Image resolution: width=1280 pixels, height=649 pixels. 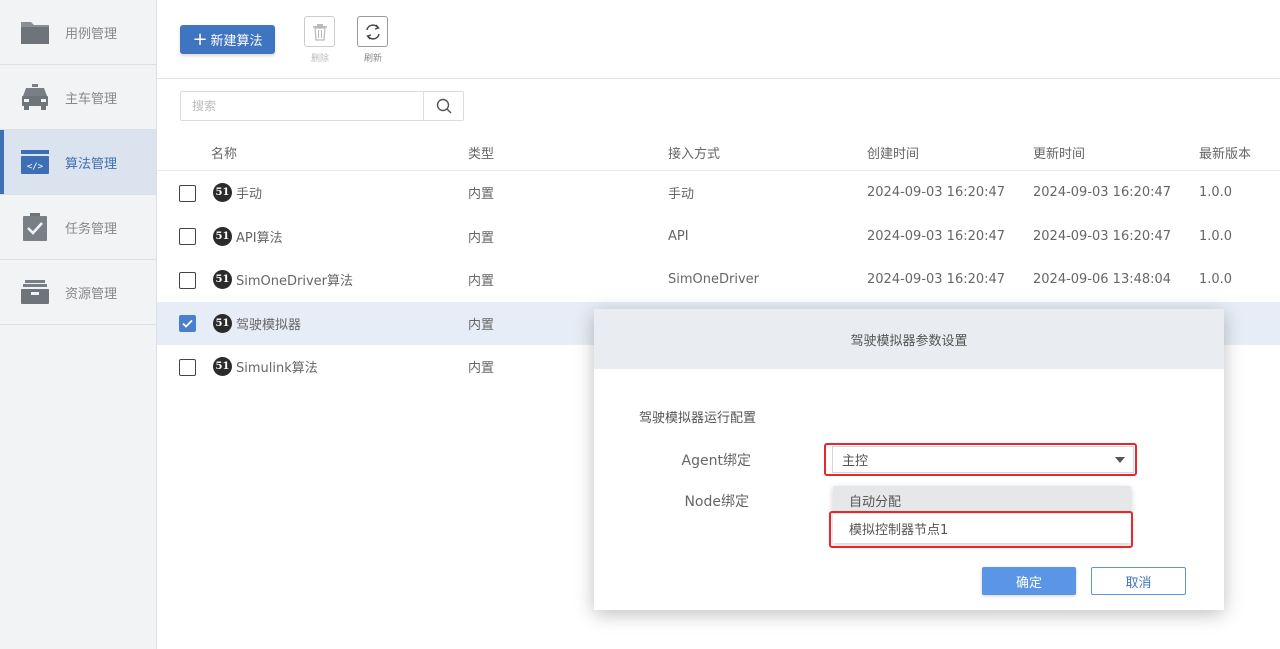 I want to click on confirm-button: 确定, so click(x=1029, y=581).